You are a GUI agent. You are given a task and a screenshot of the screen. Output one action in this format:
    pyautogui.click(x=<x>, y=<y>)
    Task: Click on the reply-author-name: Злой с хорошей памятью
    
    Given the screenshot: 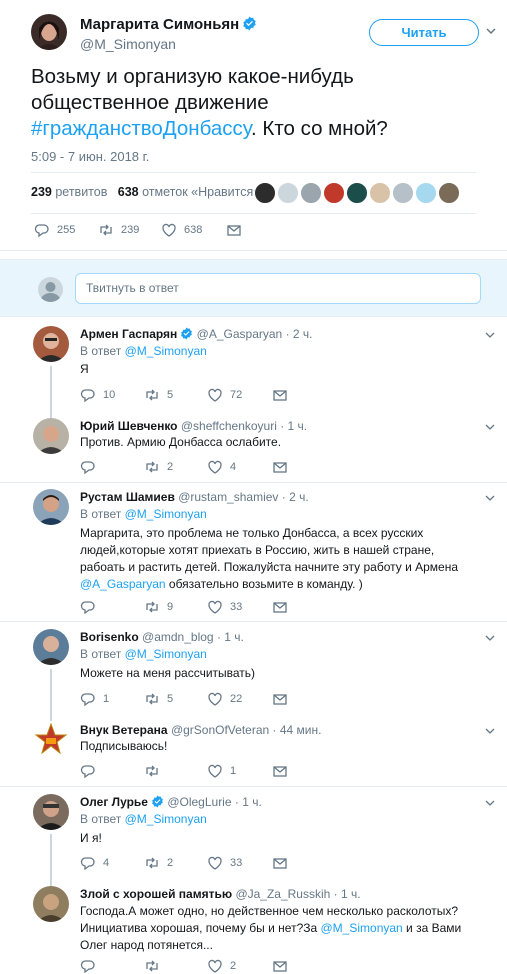 What is the action you would take?
    pyautogui.click(x=156, y=894)
    